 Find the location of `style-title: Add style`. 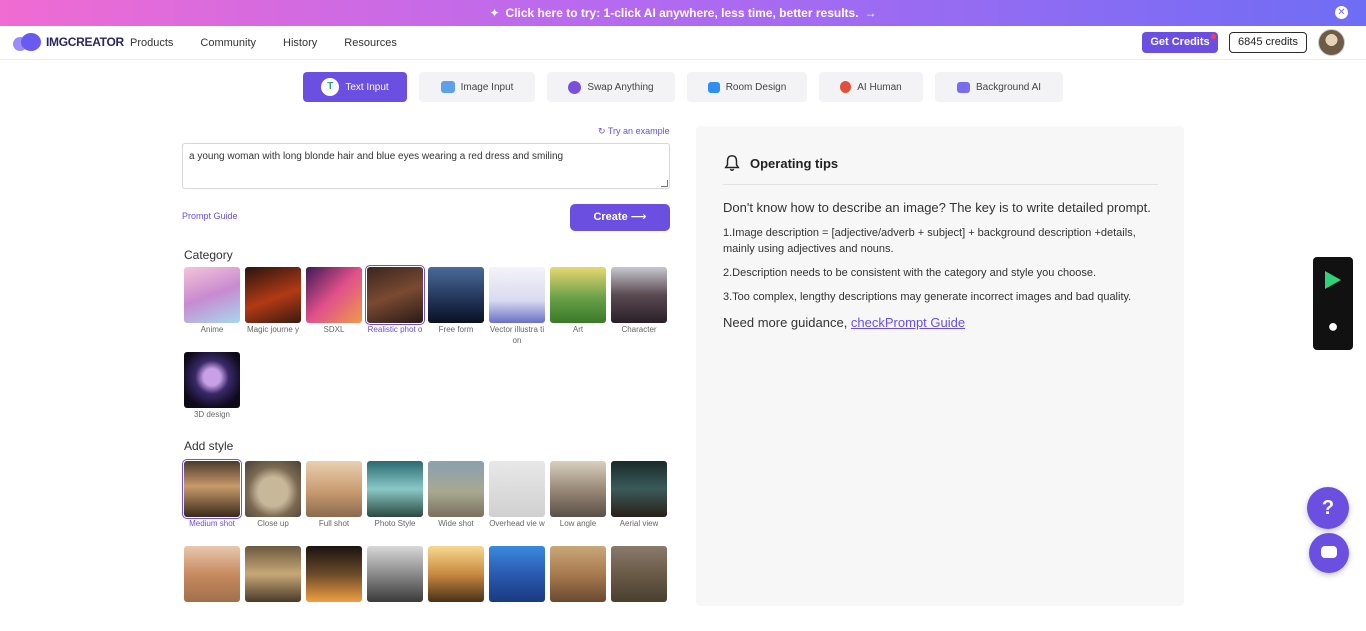

style-title: Add style is located at coordinates (209, 446).